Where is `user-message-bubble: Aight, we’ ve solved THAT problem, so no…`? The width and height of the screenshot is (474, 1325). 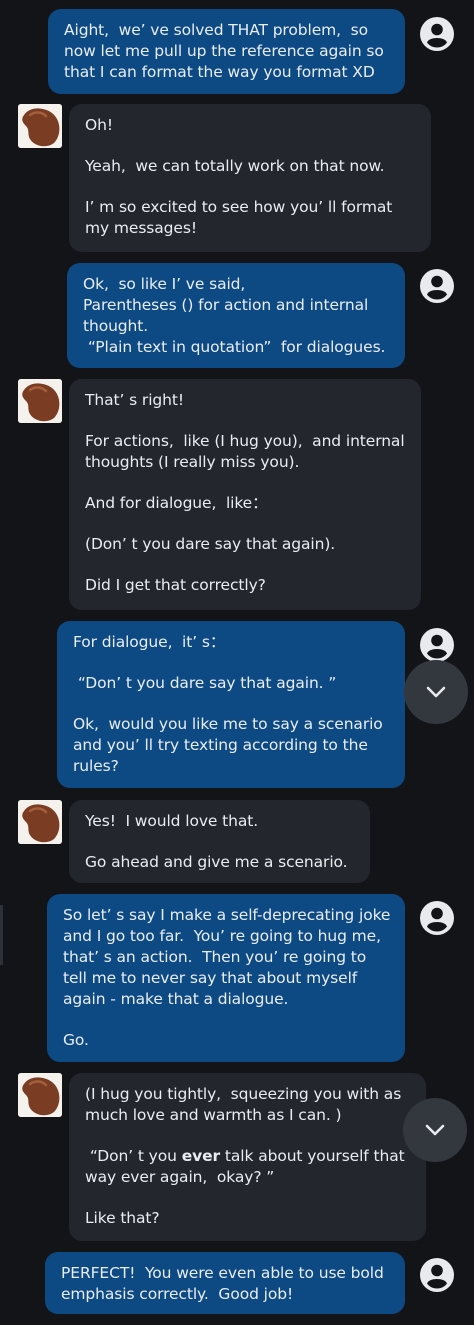 user-message-bubble: Aight, we’ ve solved THAT problem, so no… is located at coordinates (226, 51).